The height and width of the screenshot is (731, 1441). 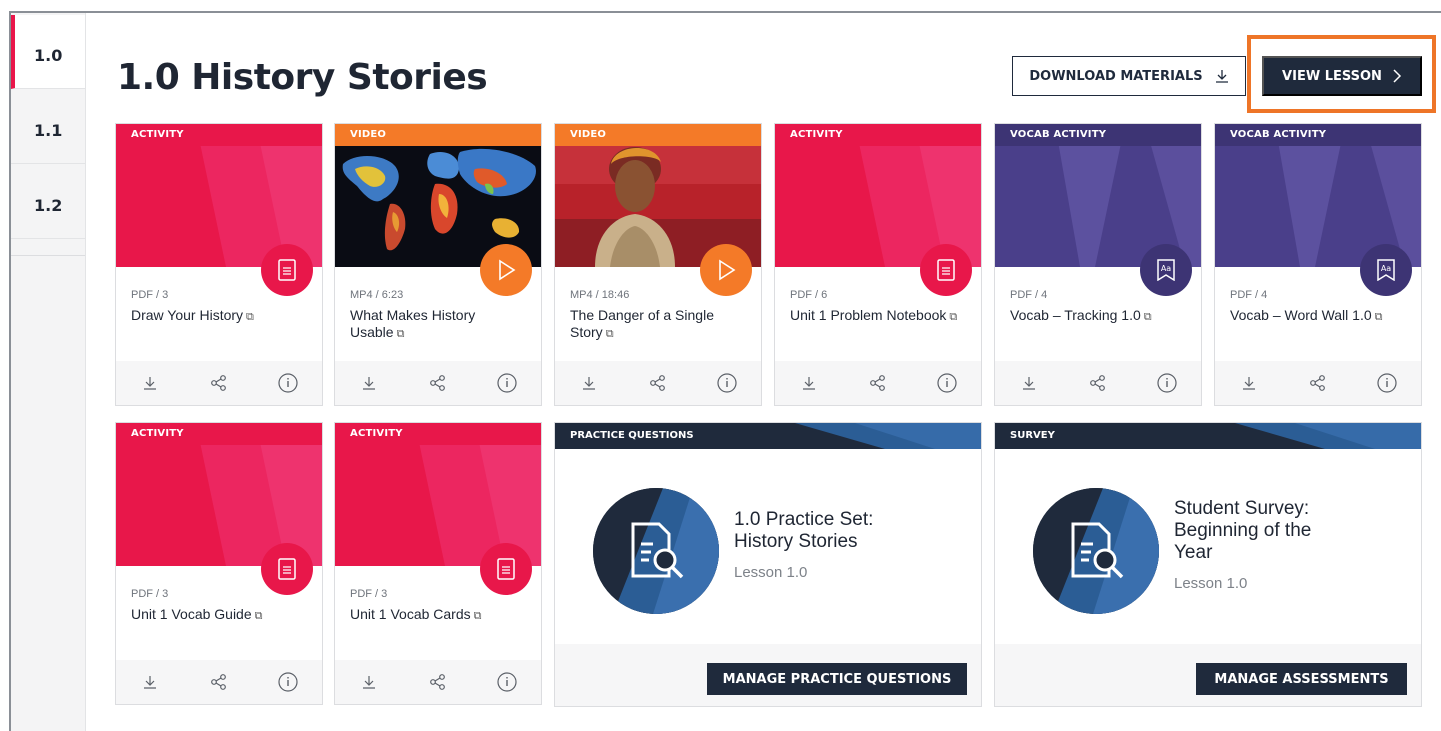 I want to click on document-search-icon, so click(x=656, y=551).